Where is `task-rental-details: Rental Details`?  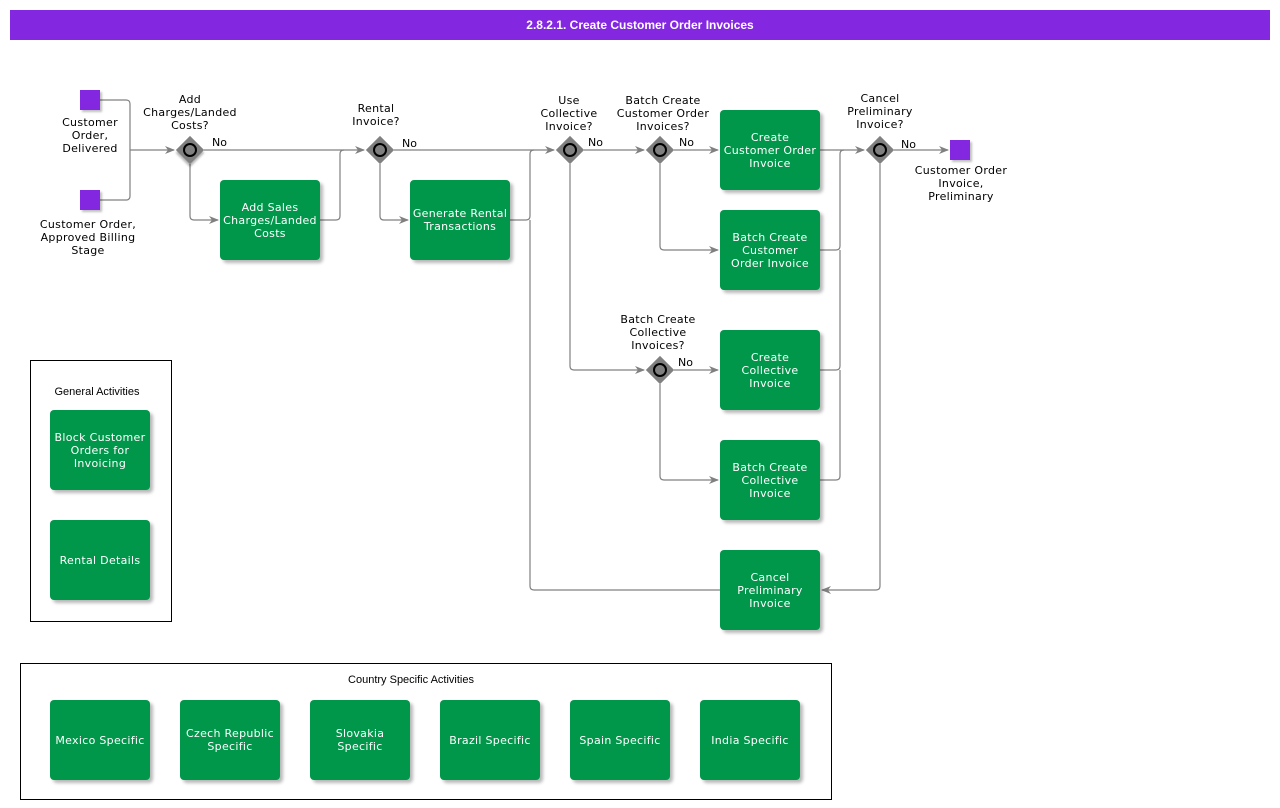 task-rental-details: Rental Details is located at coordinates (100, 560).